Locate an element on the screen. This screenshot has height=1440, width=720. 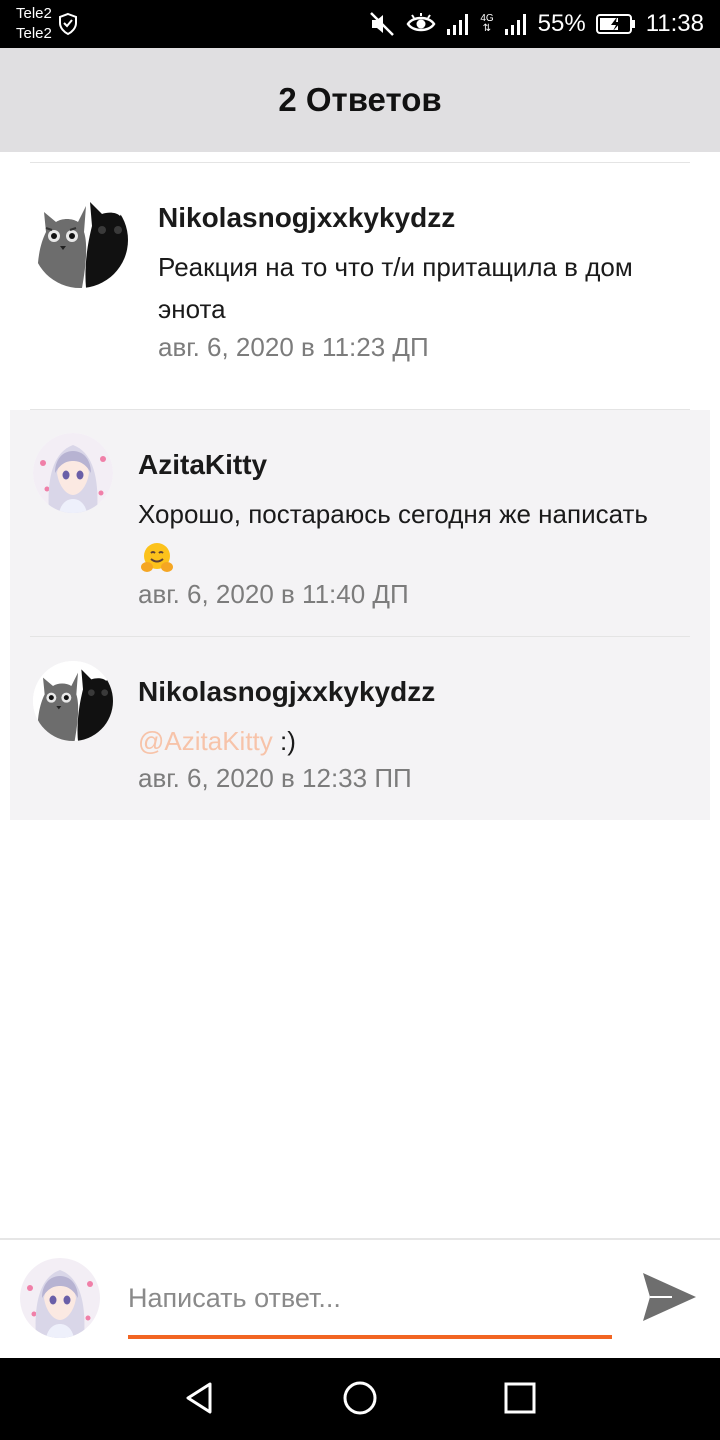
network-type: 4G ⇅ is located at coordinates (486, 24).